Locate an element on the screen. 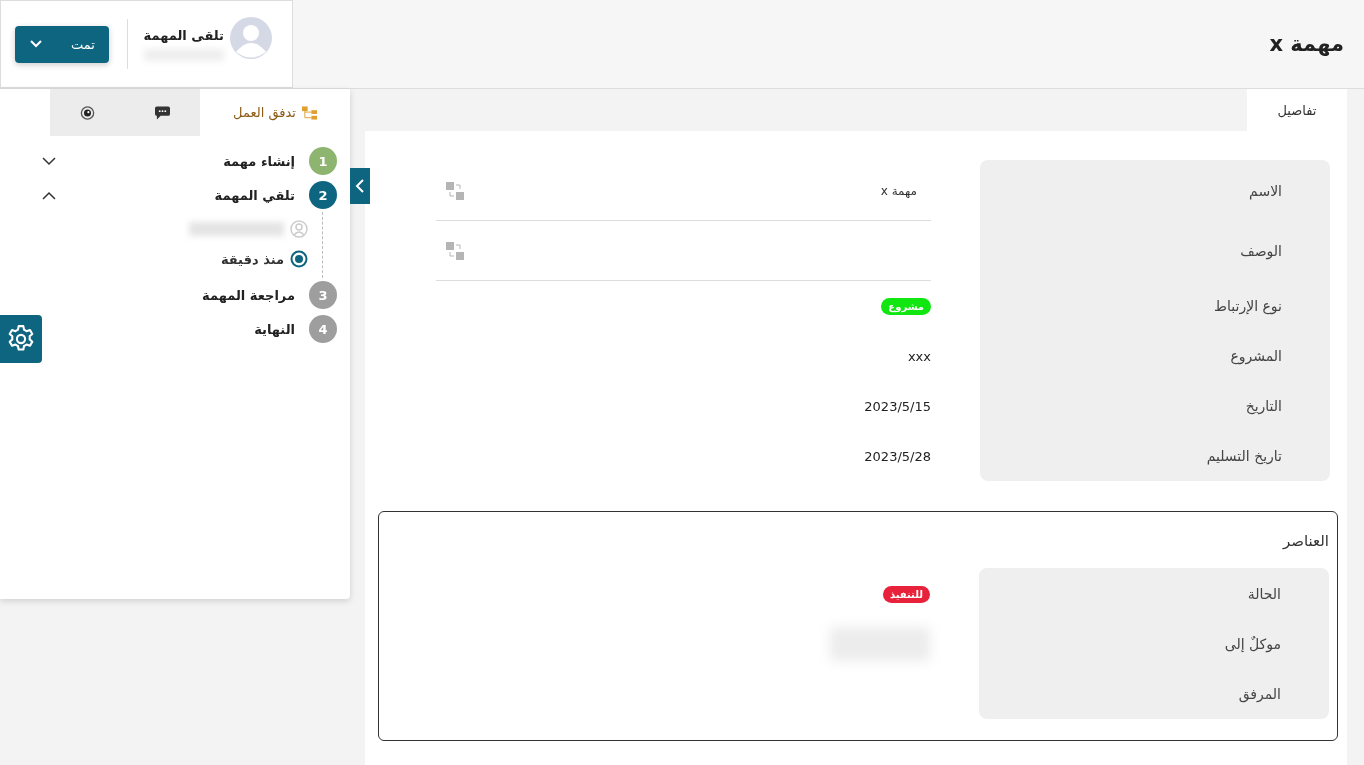 Image resolution: width=1364 pixels, height=765 pixels. radio-dot-icon is located at coordinates (299, 259).